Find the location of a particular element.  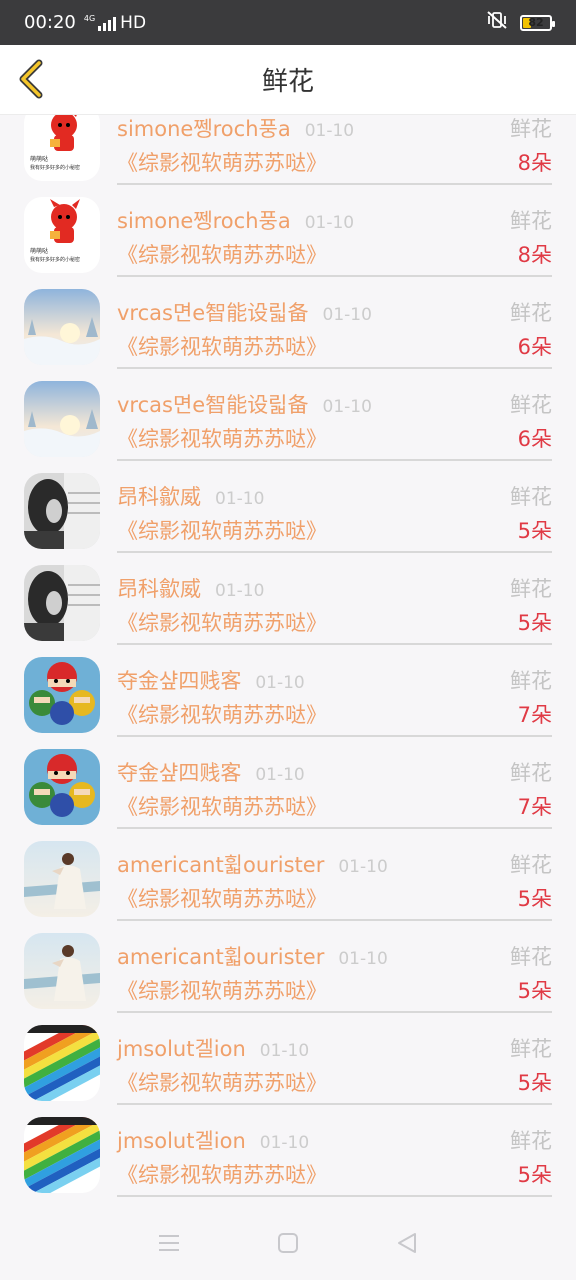

gift-count: 8朵 is located at coordinates (534, 163).